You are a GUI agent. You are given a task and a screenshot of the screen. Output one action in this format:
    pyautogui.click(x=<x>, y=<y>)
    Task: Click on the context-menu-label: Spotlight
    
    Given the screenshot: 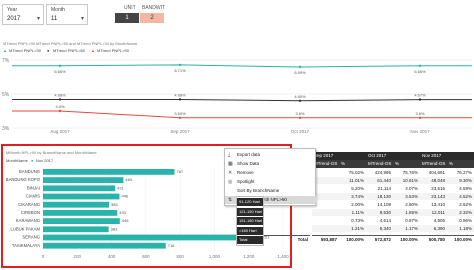 What is the action you would take?
    pyautogui.click(x=246, y=181)
    